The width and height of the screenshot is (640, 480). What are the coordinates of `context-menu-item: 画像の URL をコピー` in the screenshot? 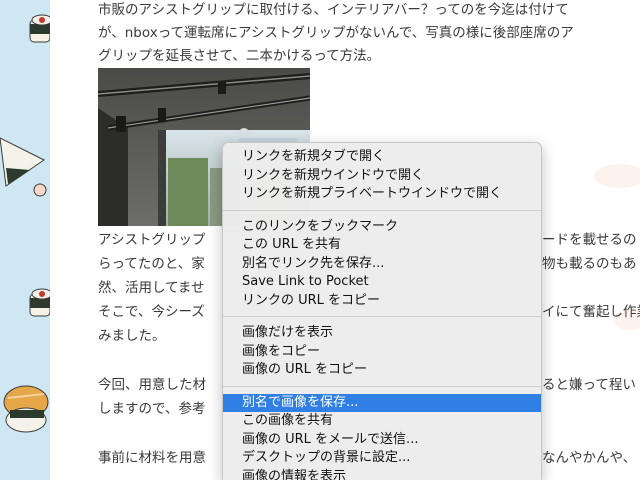 It's located at (382, 370).